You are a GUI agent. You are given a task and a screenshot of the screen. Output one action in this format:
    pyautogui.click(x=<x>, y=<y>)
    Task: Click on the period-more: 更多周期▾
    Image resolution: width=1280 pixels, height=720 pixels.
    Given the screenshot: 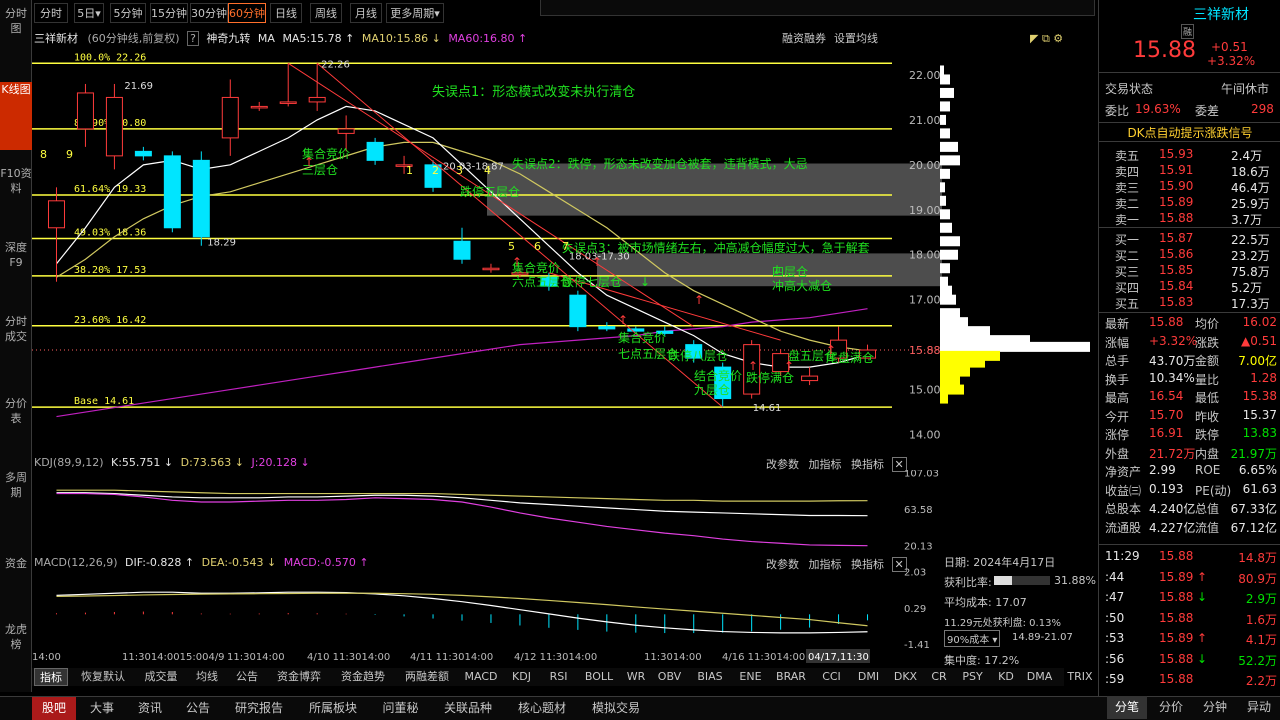 What is the action you would take?
    pyautogui.click(x=415, y=13)
    